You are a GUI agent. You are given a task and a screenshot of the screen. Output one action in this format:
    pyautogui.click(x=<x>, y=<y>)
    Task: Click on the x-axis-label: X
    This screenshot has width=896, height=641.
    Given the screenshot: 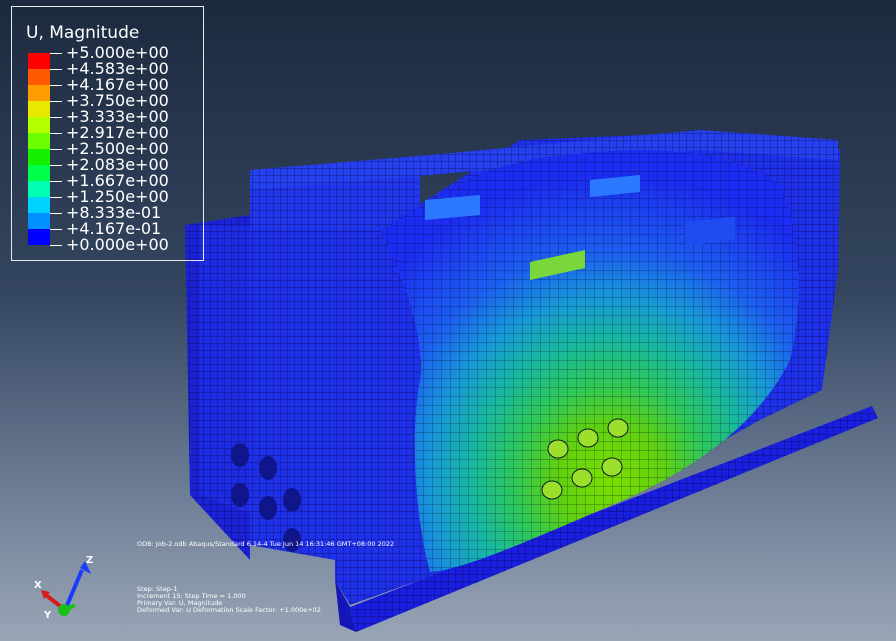 What is the action you would take?
    pyautogui.click(x=38, y=585)
    